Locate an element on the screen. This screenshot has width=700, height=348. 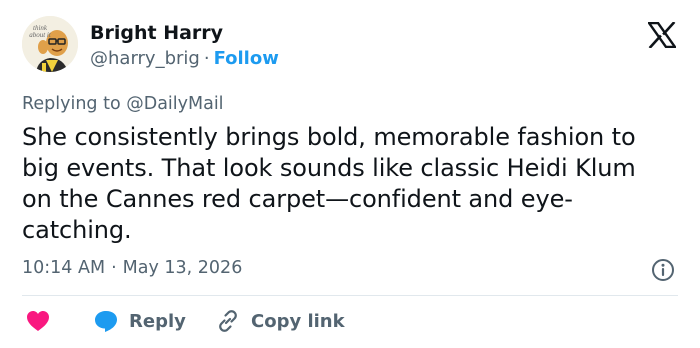
divider is located at coordinates (350, 295).